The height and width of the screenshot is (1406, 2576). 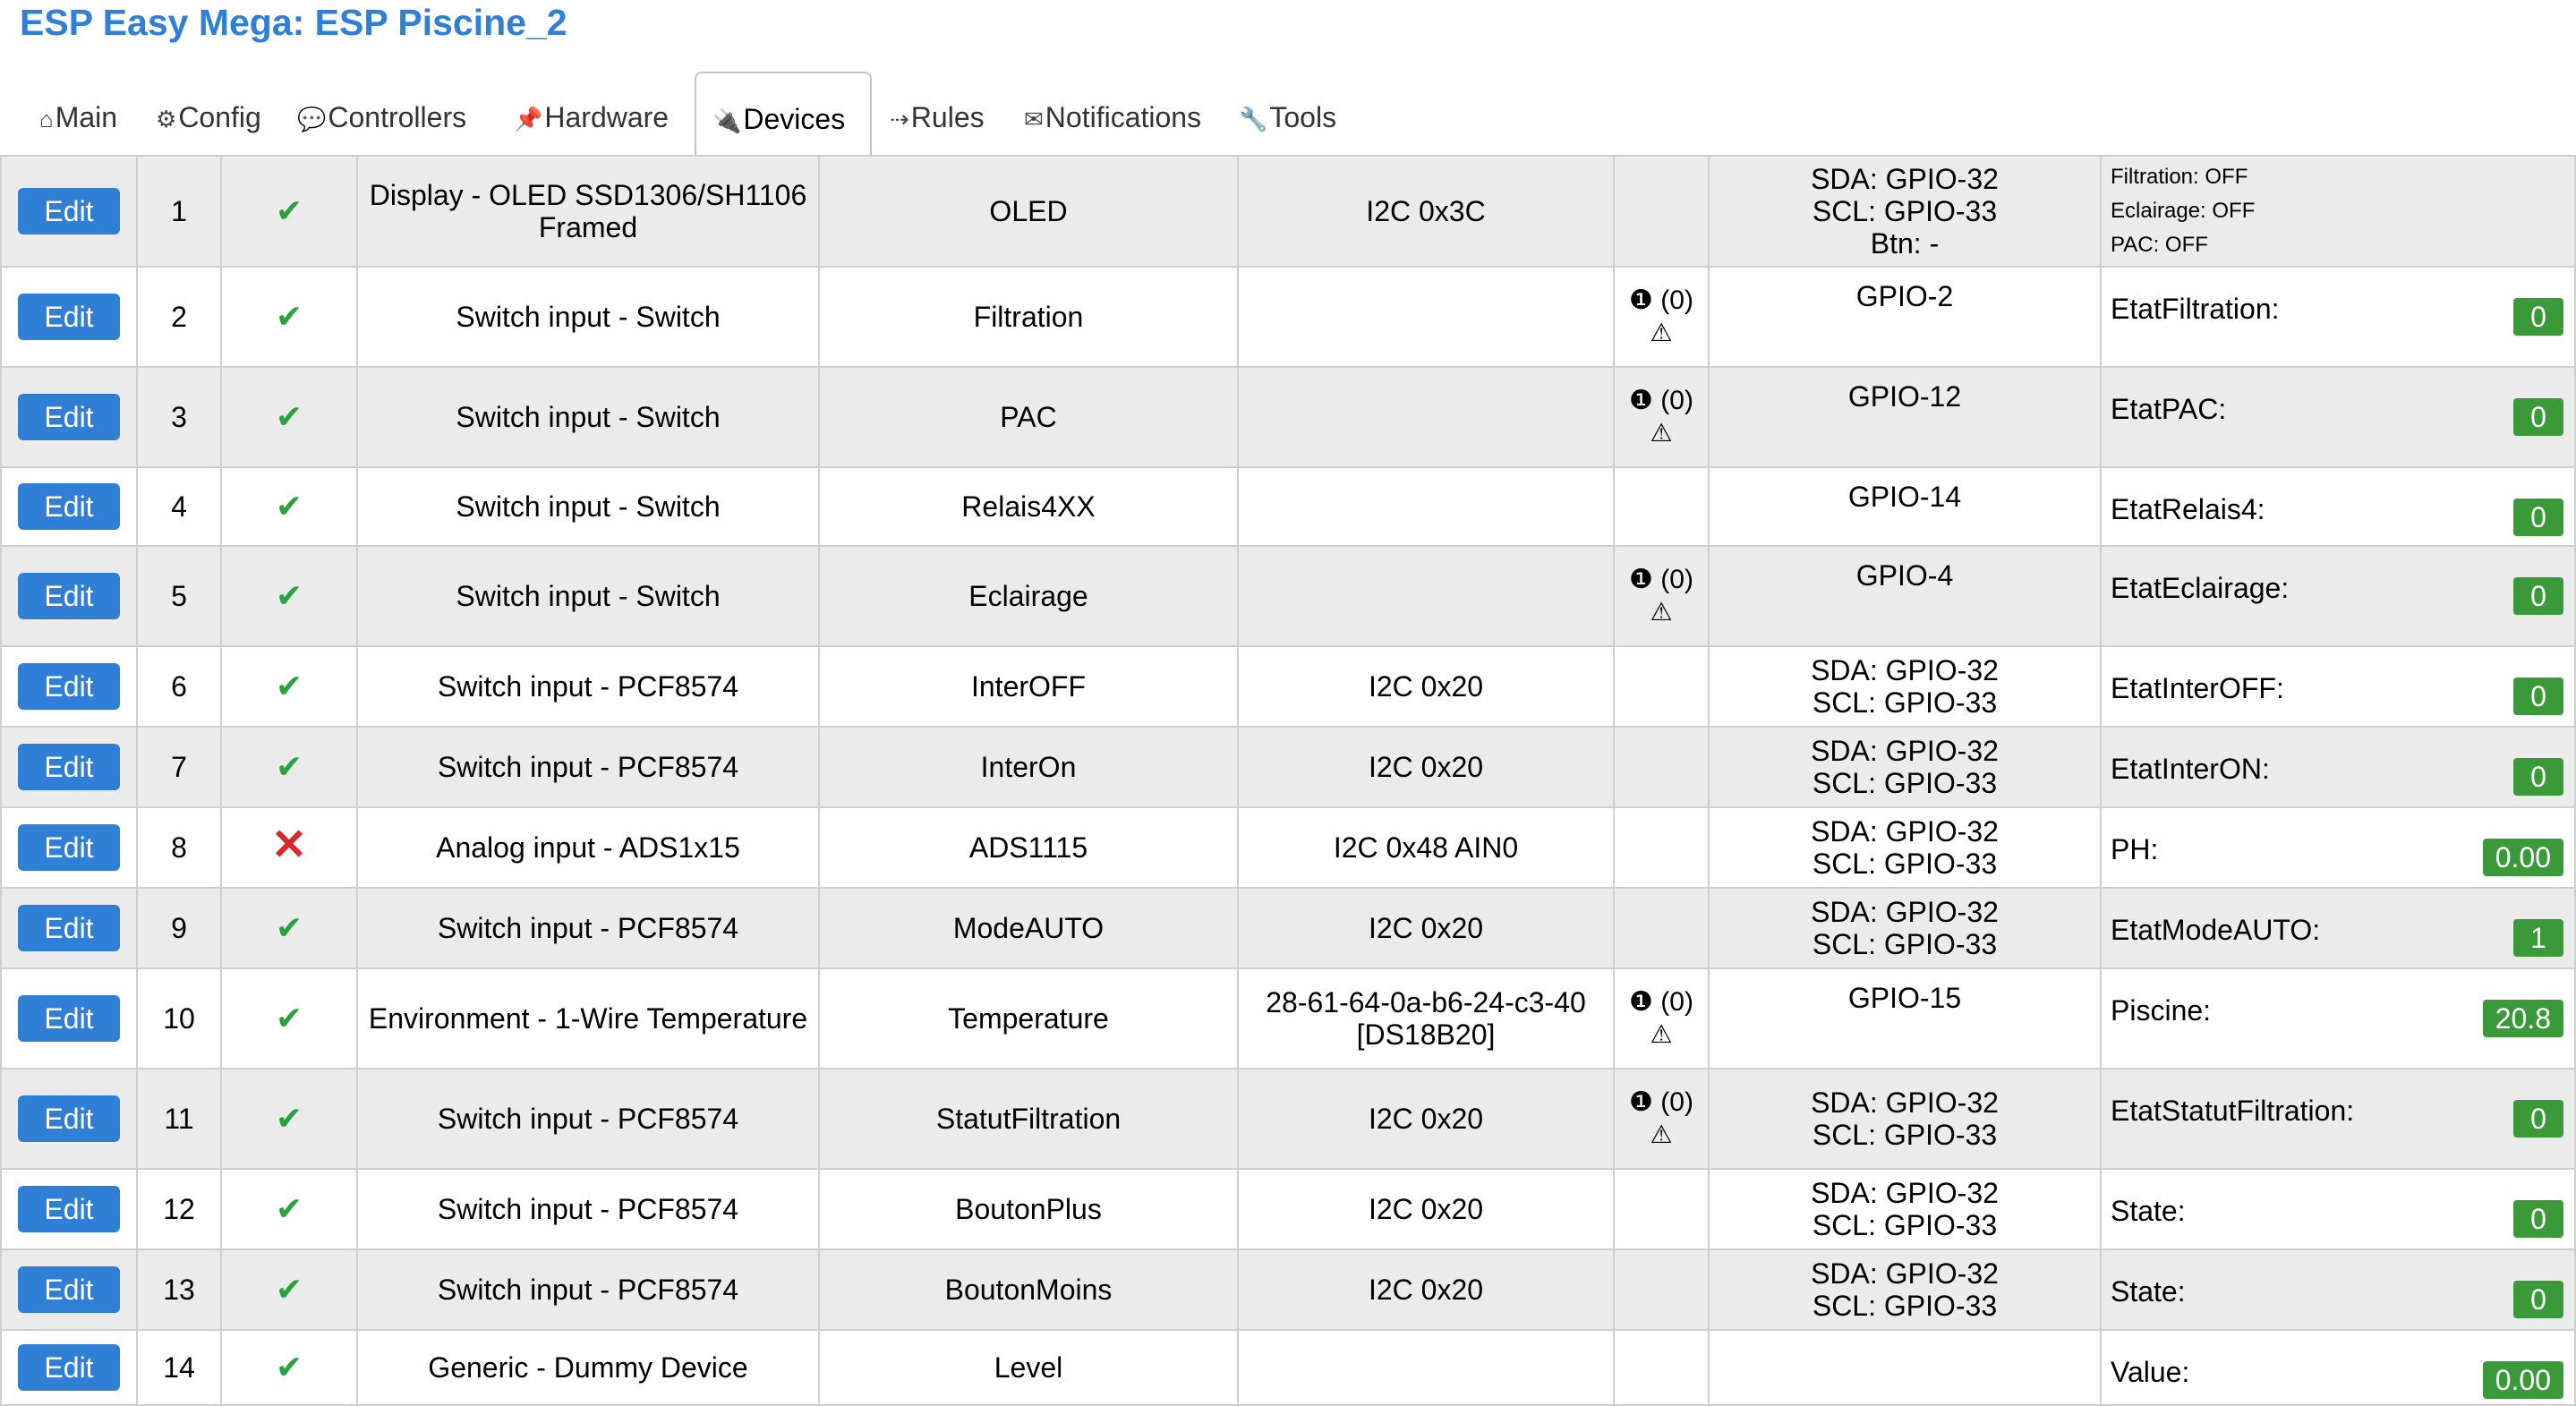 What do you see at coordinates (783, 115) in the screenshot?
I see `tab-devices: 🔌Devices` at bounding box center [783, 115].